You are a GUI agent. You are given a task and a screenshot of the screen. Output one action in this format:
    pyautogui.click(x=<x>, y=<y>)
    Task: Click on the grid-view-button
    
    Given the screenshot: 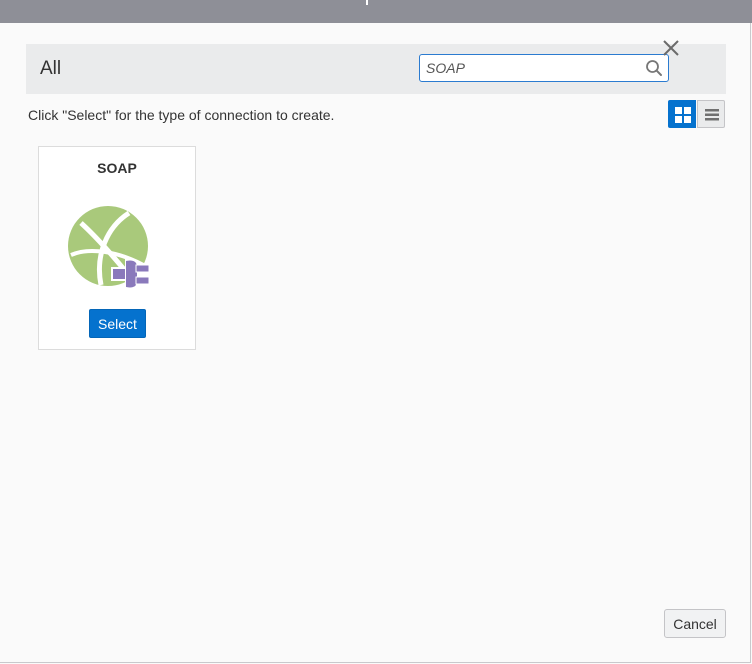 What is the action you would take?
    pyautogui.click(x=682, y=114)
    